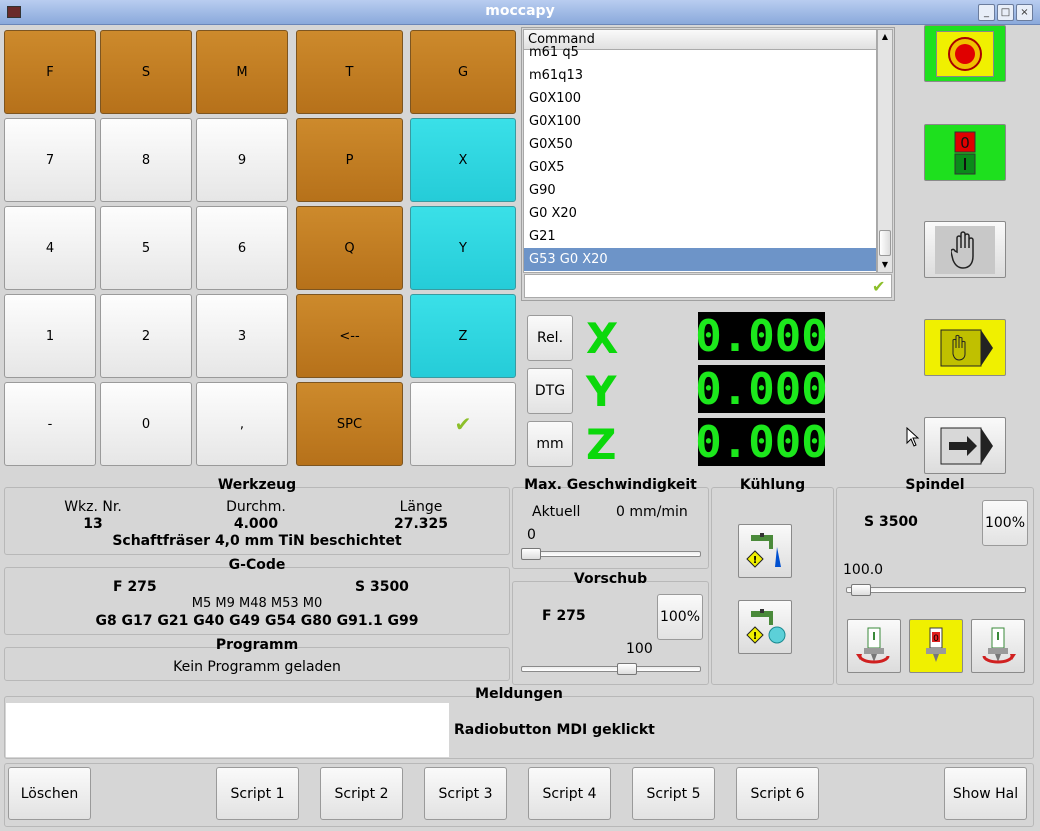 This screenshot has height=831, width=1040. I want to click on script-button-6: Script 6, so click(777, 793).